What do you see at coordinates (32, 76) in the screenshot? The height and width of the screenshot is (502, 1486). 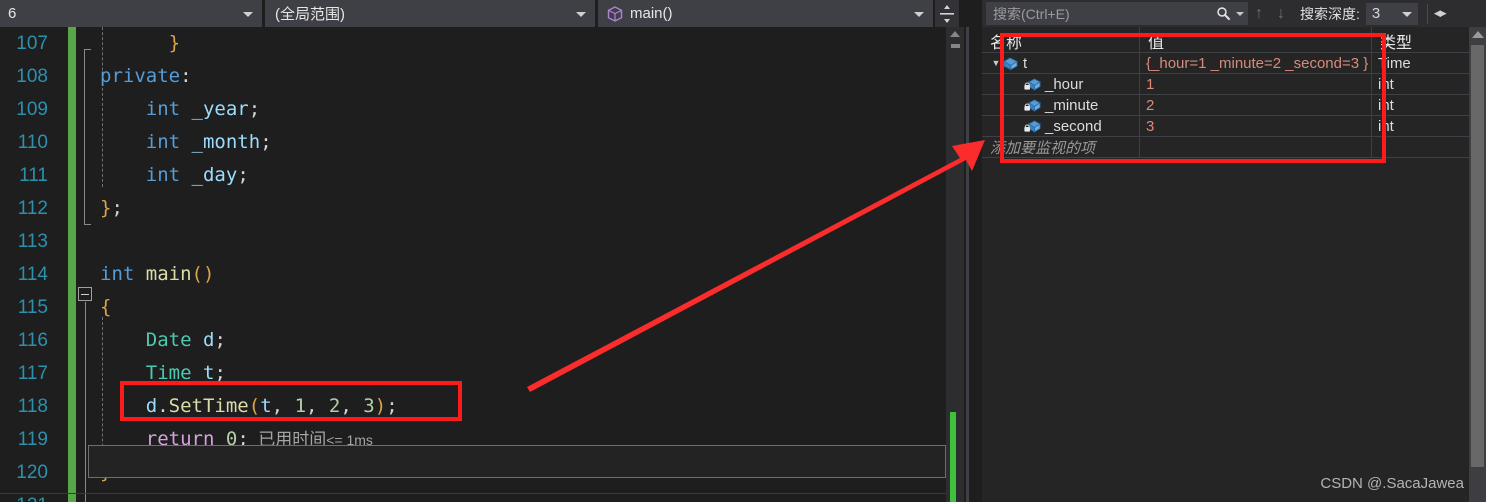 I see `line-number: 108` at bounding box center [32, 76].